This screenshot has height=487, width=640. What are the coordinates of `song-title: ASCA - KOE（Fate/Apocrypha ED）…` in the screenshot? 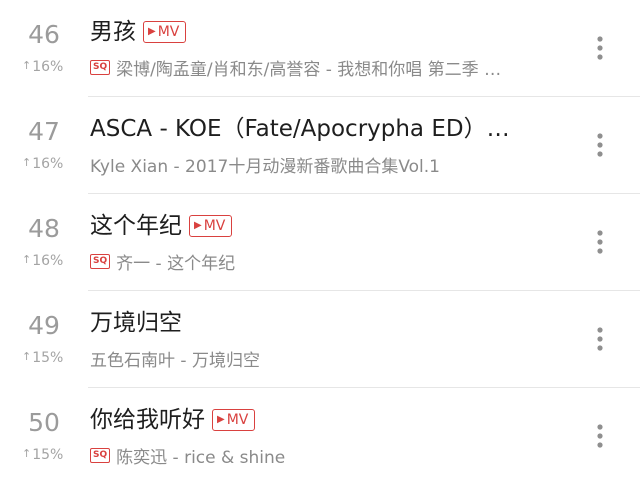 It's located at (300, 129).